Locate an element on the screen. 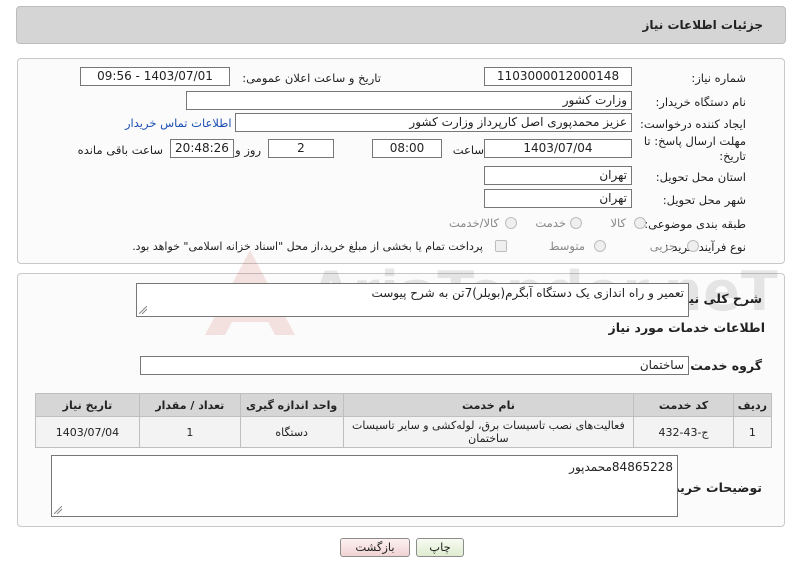 This screenshot has width=789, height=574. col-date: تاریخ نیاز is located at coordinates (87, 405).